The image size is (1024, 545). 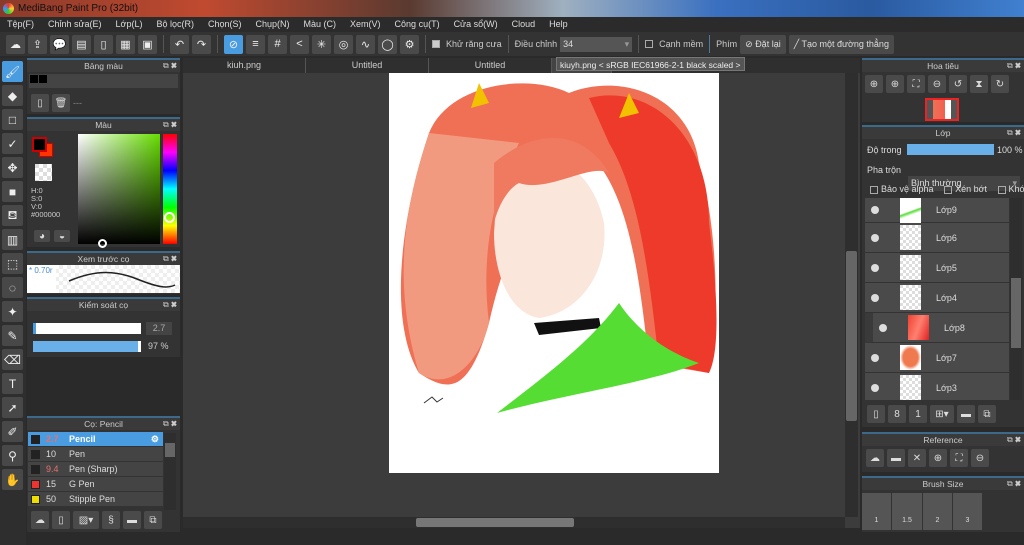 What do you see at coordinates (907, 511) in the screenshot?
I see `brush-size-cell: 1.5` at bounding box center [907, 511].